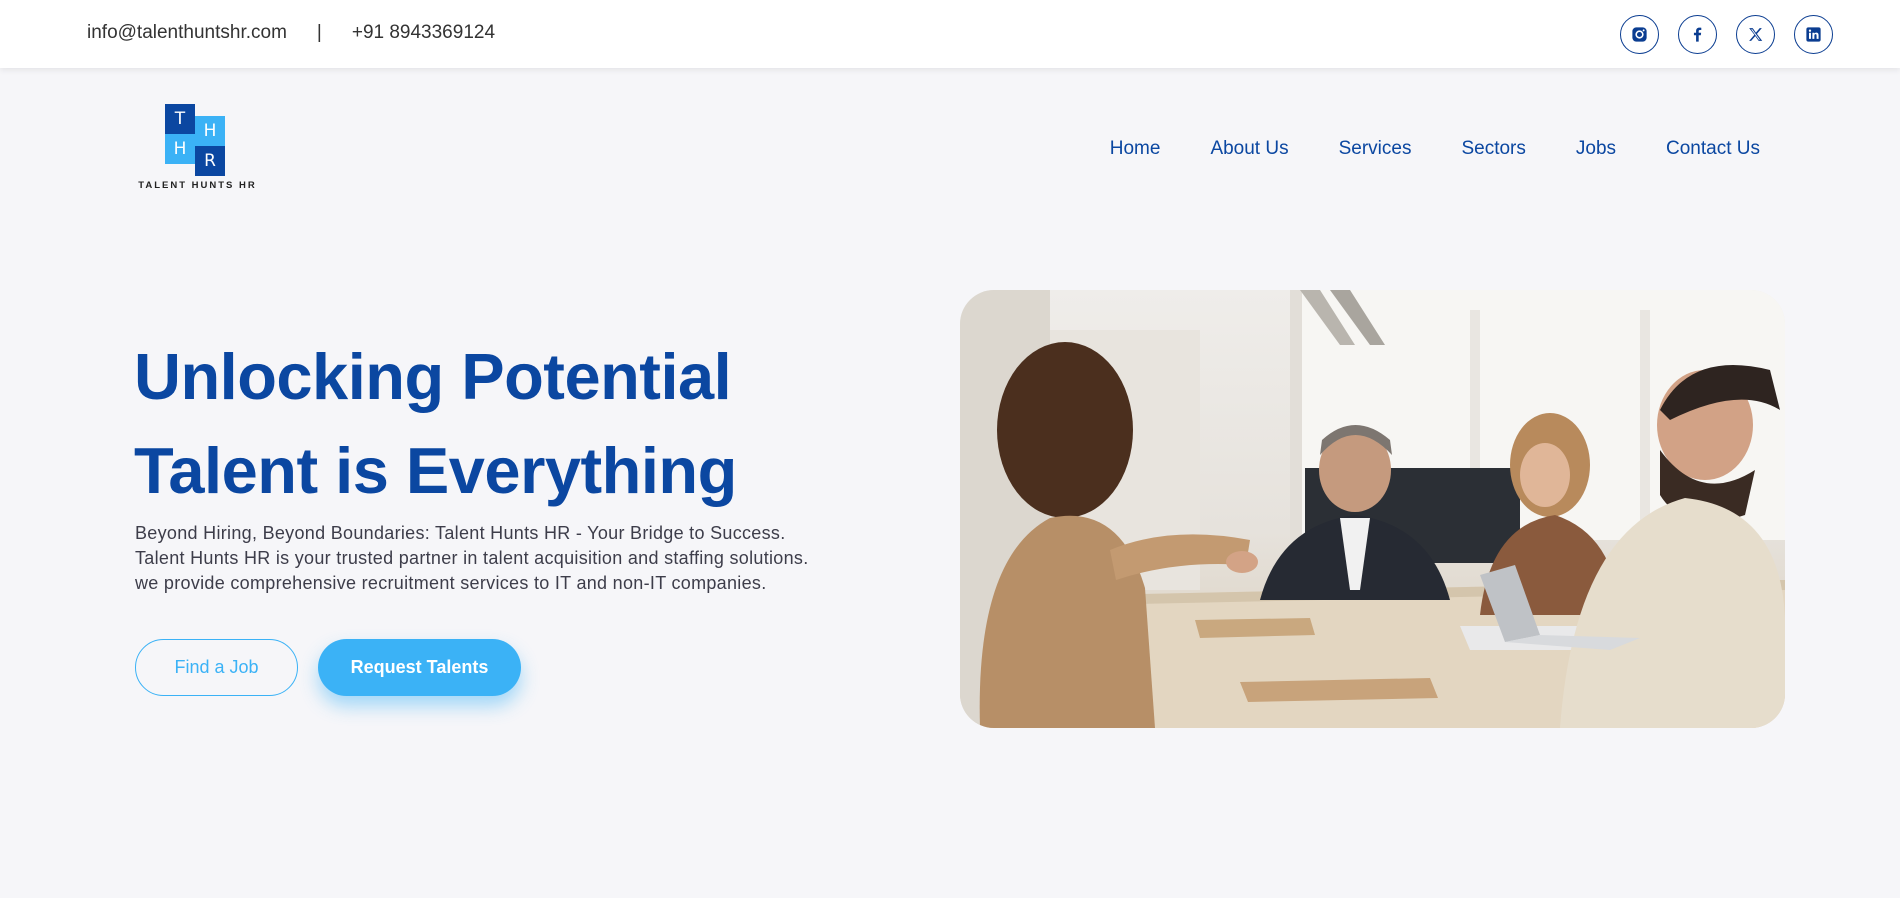 The width and height of the screenshot is (1900, 898). What do you see at coordinates (1596, 149) in the screenshot?
I see `nav-jobs: Jobs` at bounding box center [1596, 149].